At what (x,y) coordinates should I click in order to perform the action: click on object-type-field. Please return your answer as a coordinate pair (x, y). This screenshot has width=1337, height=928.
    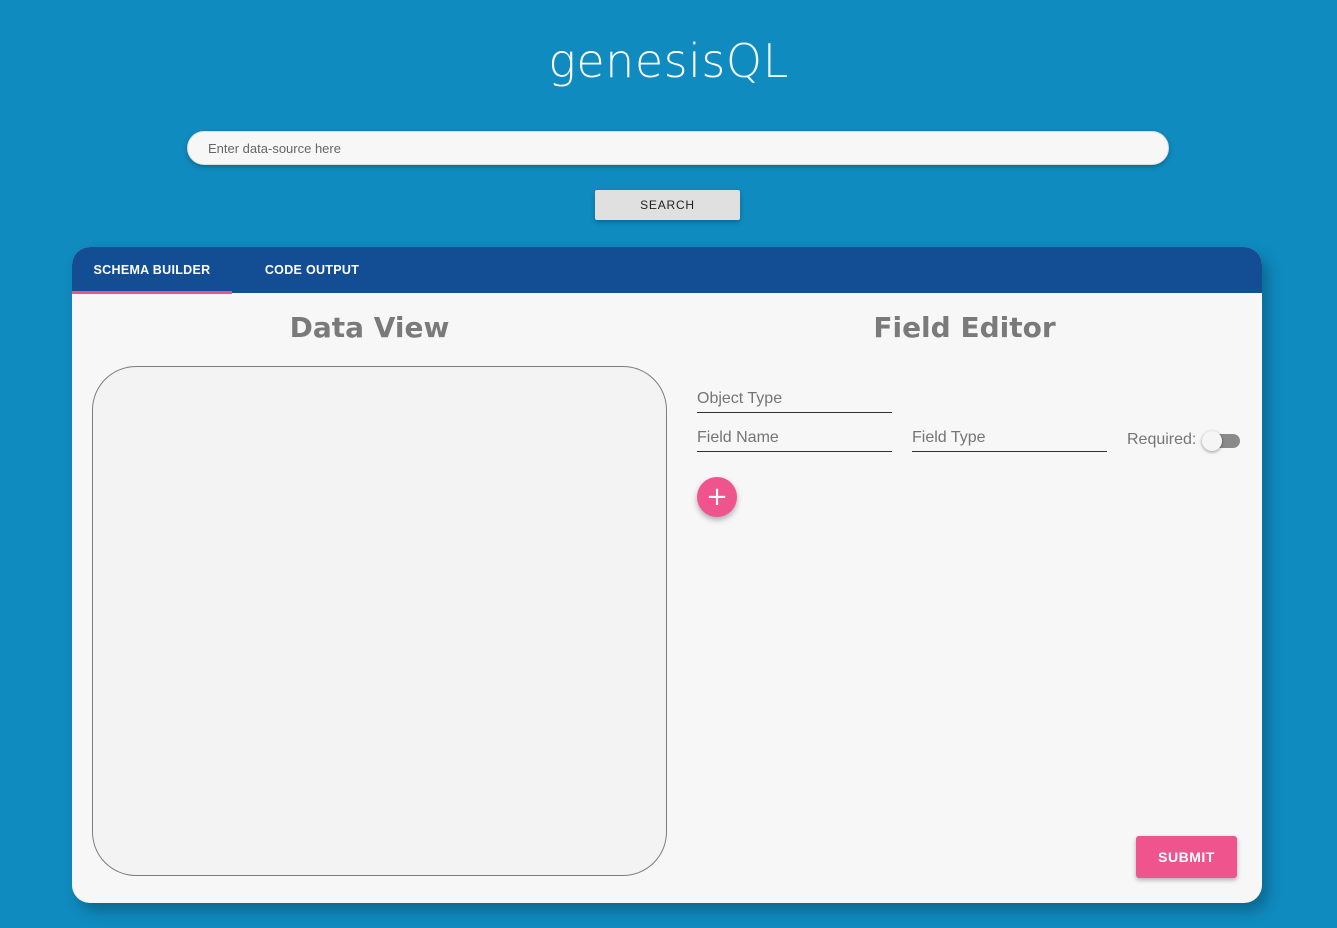
    Looking at the image, I should click on (794, 399).